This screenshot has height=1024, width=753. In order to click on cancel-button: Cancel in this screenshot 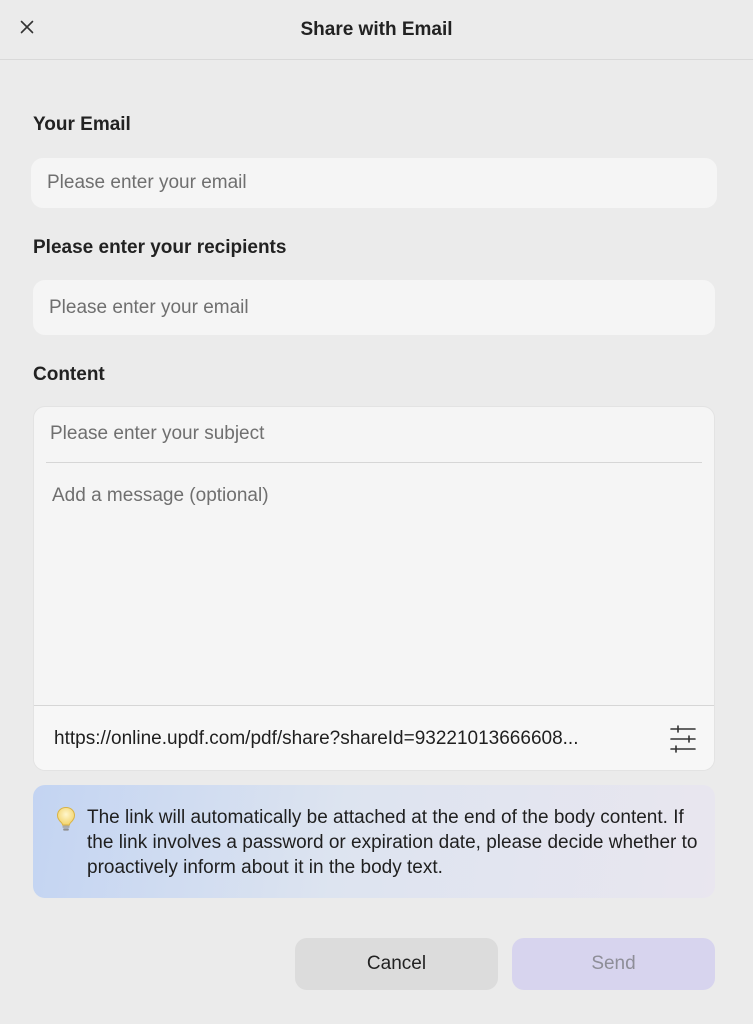, I will do `click(396, 964)`.